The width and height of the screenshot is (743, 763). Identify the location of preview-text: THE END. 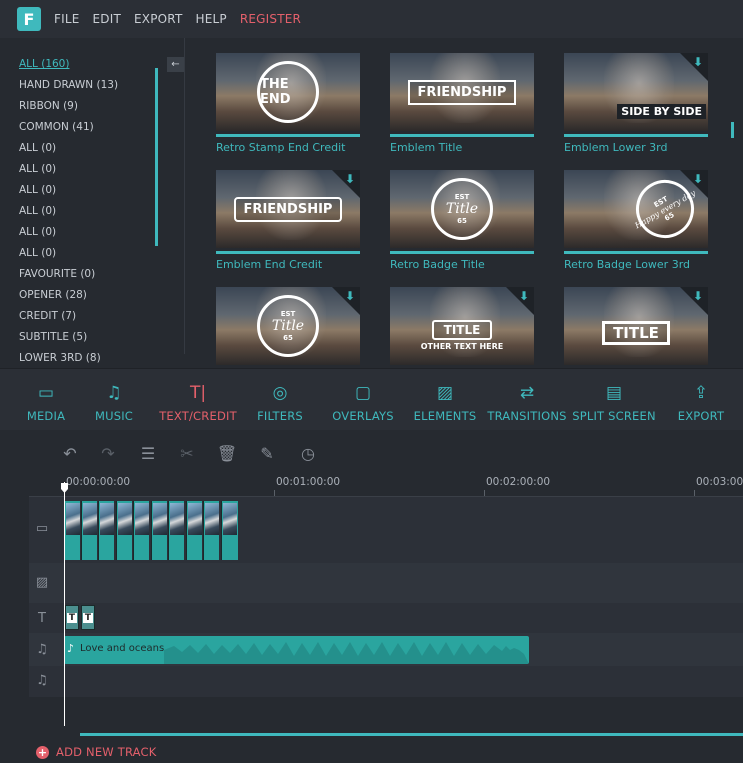
(275, 92).